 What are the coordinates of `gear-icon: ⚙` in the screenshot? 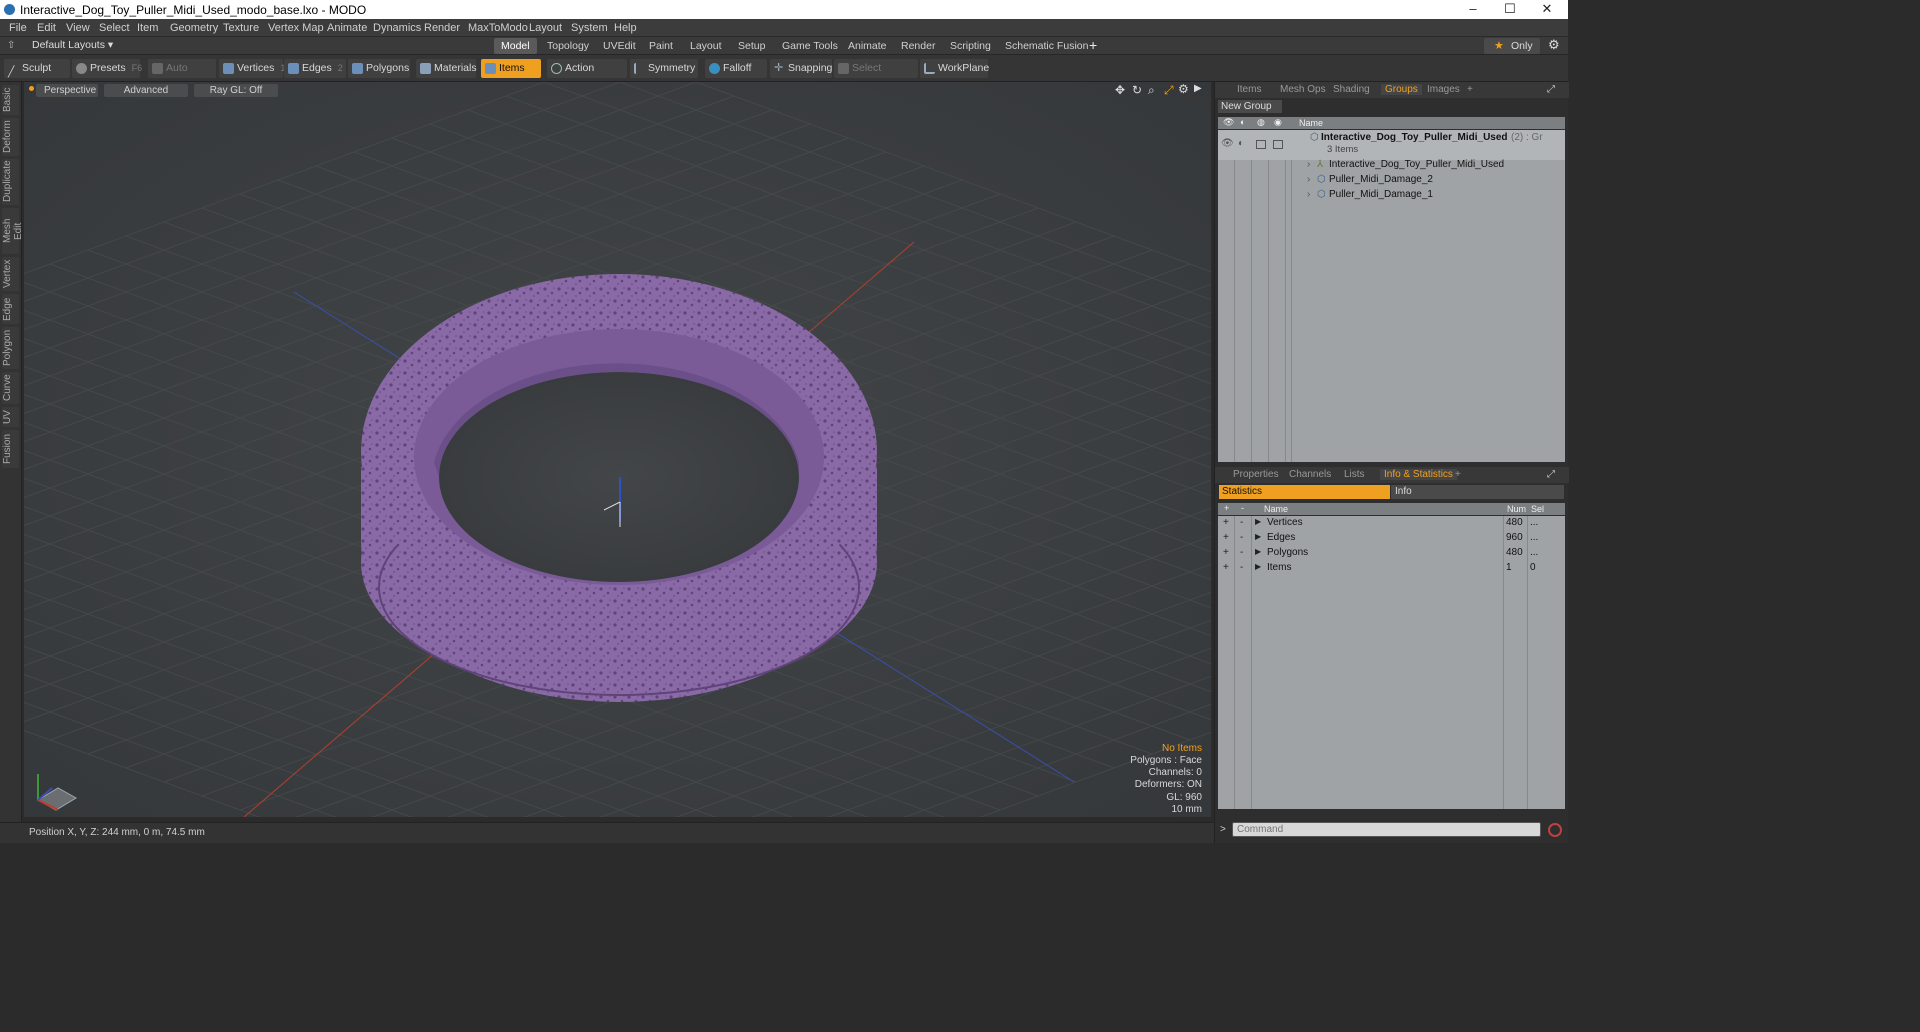 It's located at (1554, 45).